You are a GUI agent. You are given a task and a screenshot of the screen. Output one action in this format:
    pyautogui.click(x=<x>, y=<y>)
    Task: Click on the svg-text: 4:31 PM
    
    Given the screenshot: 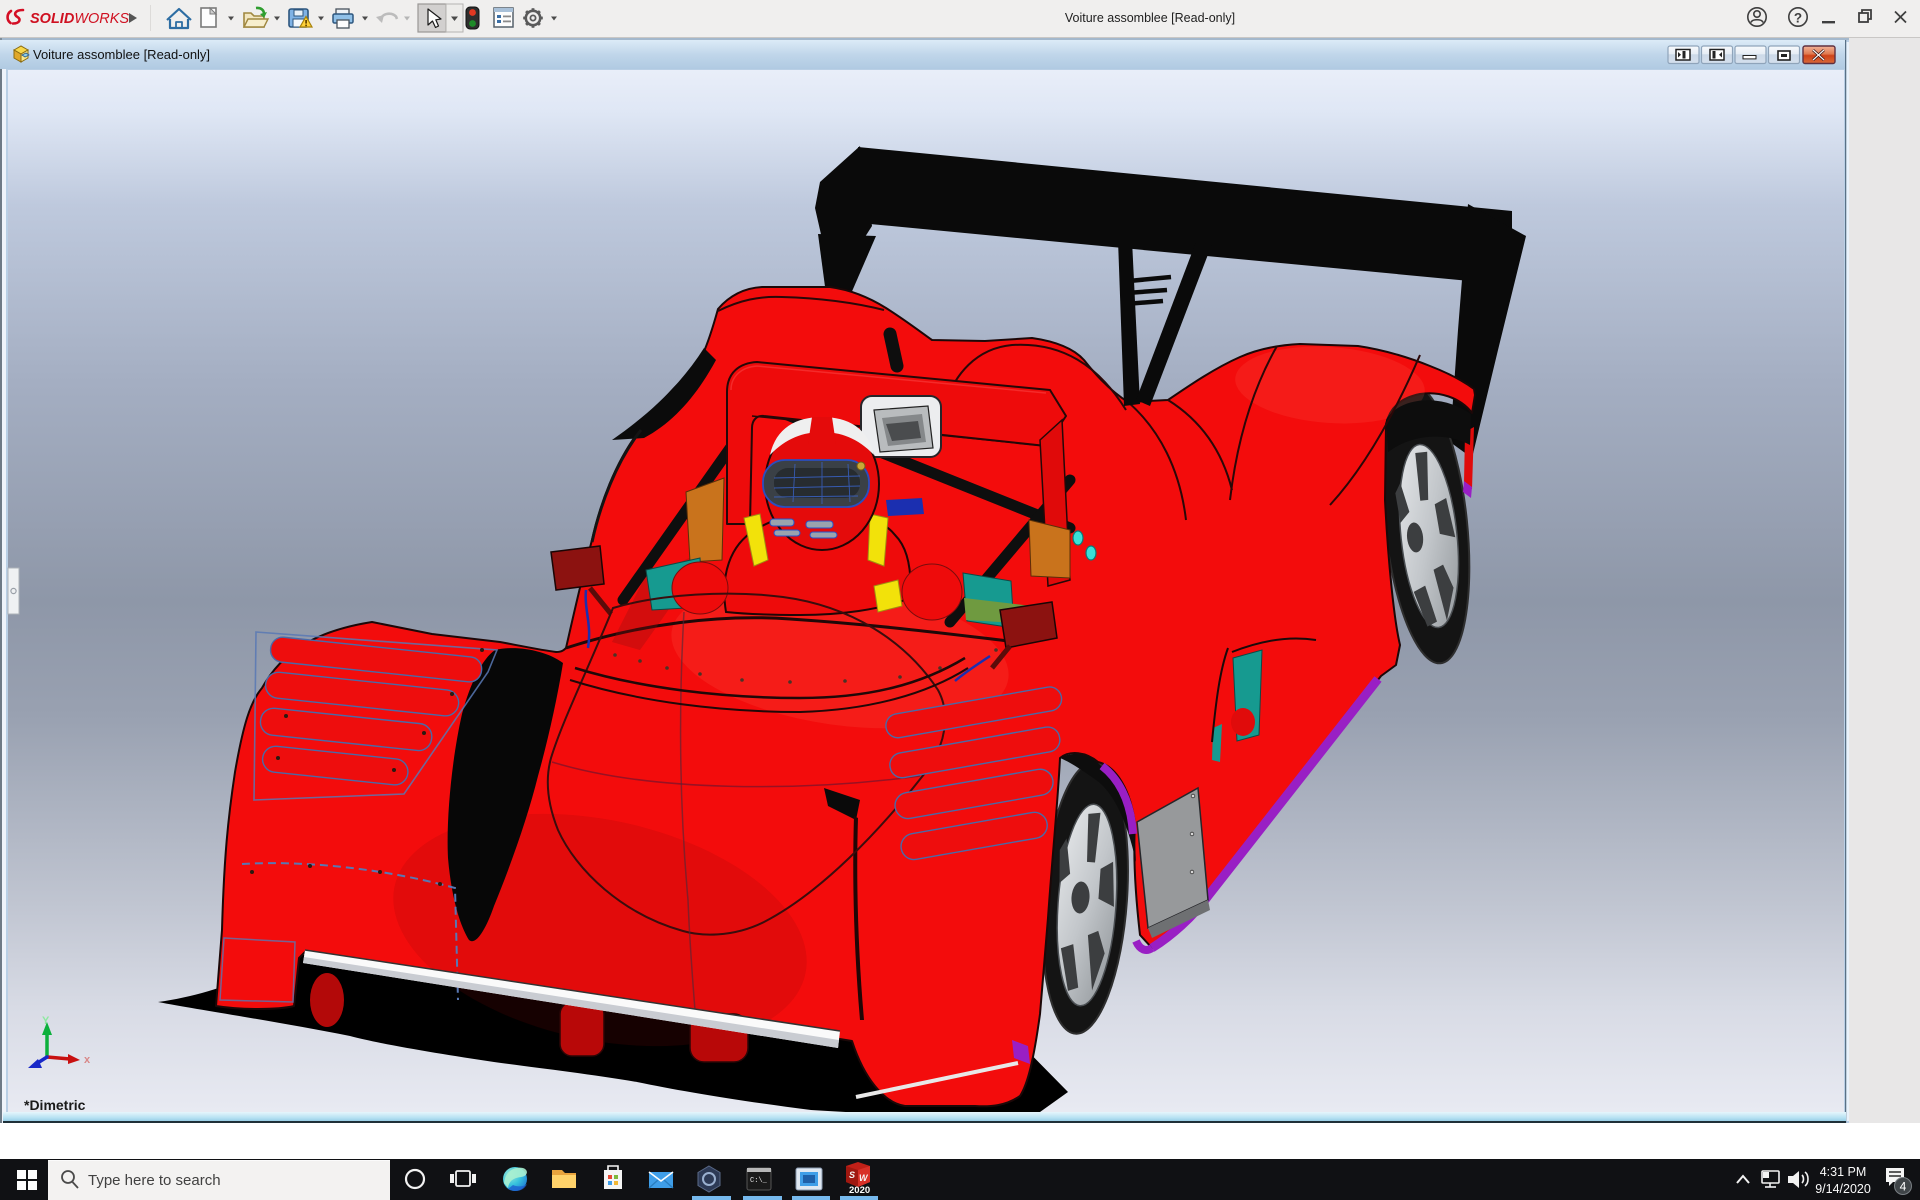 What is the action you would take?
    pyautogui.click(x=1843, y=1172)
    